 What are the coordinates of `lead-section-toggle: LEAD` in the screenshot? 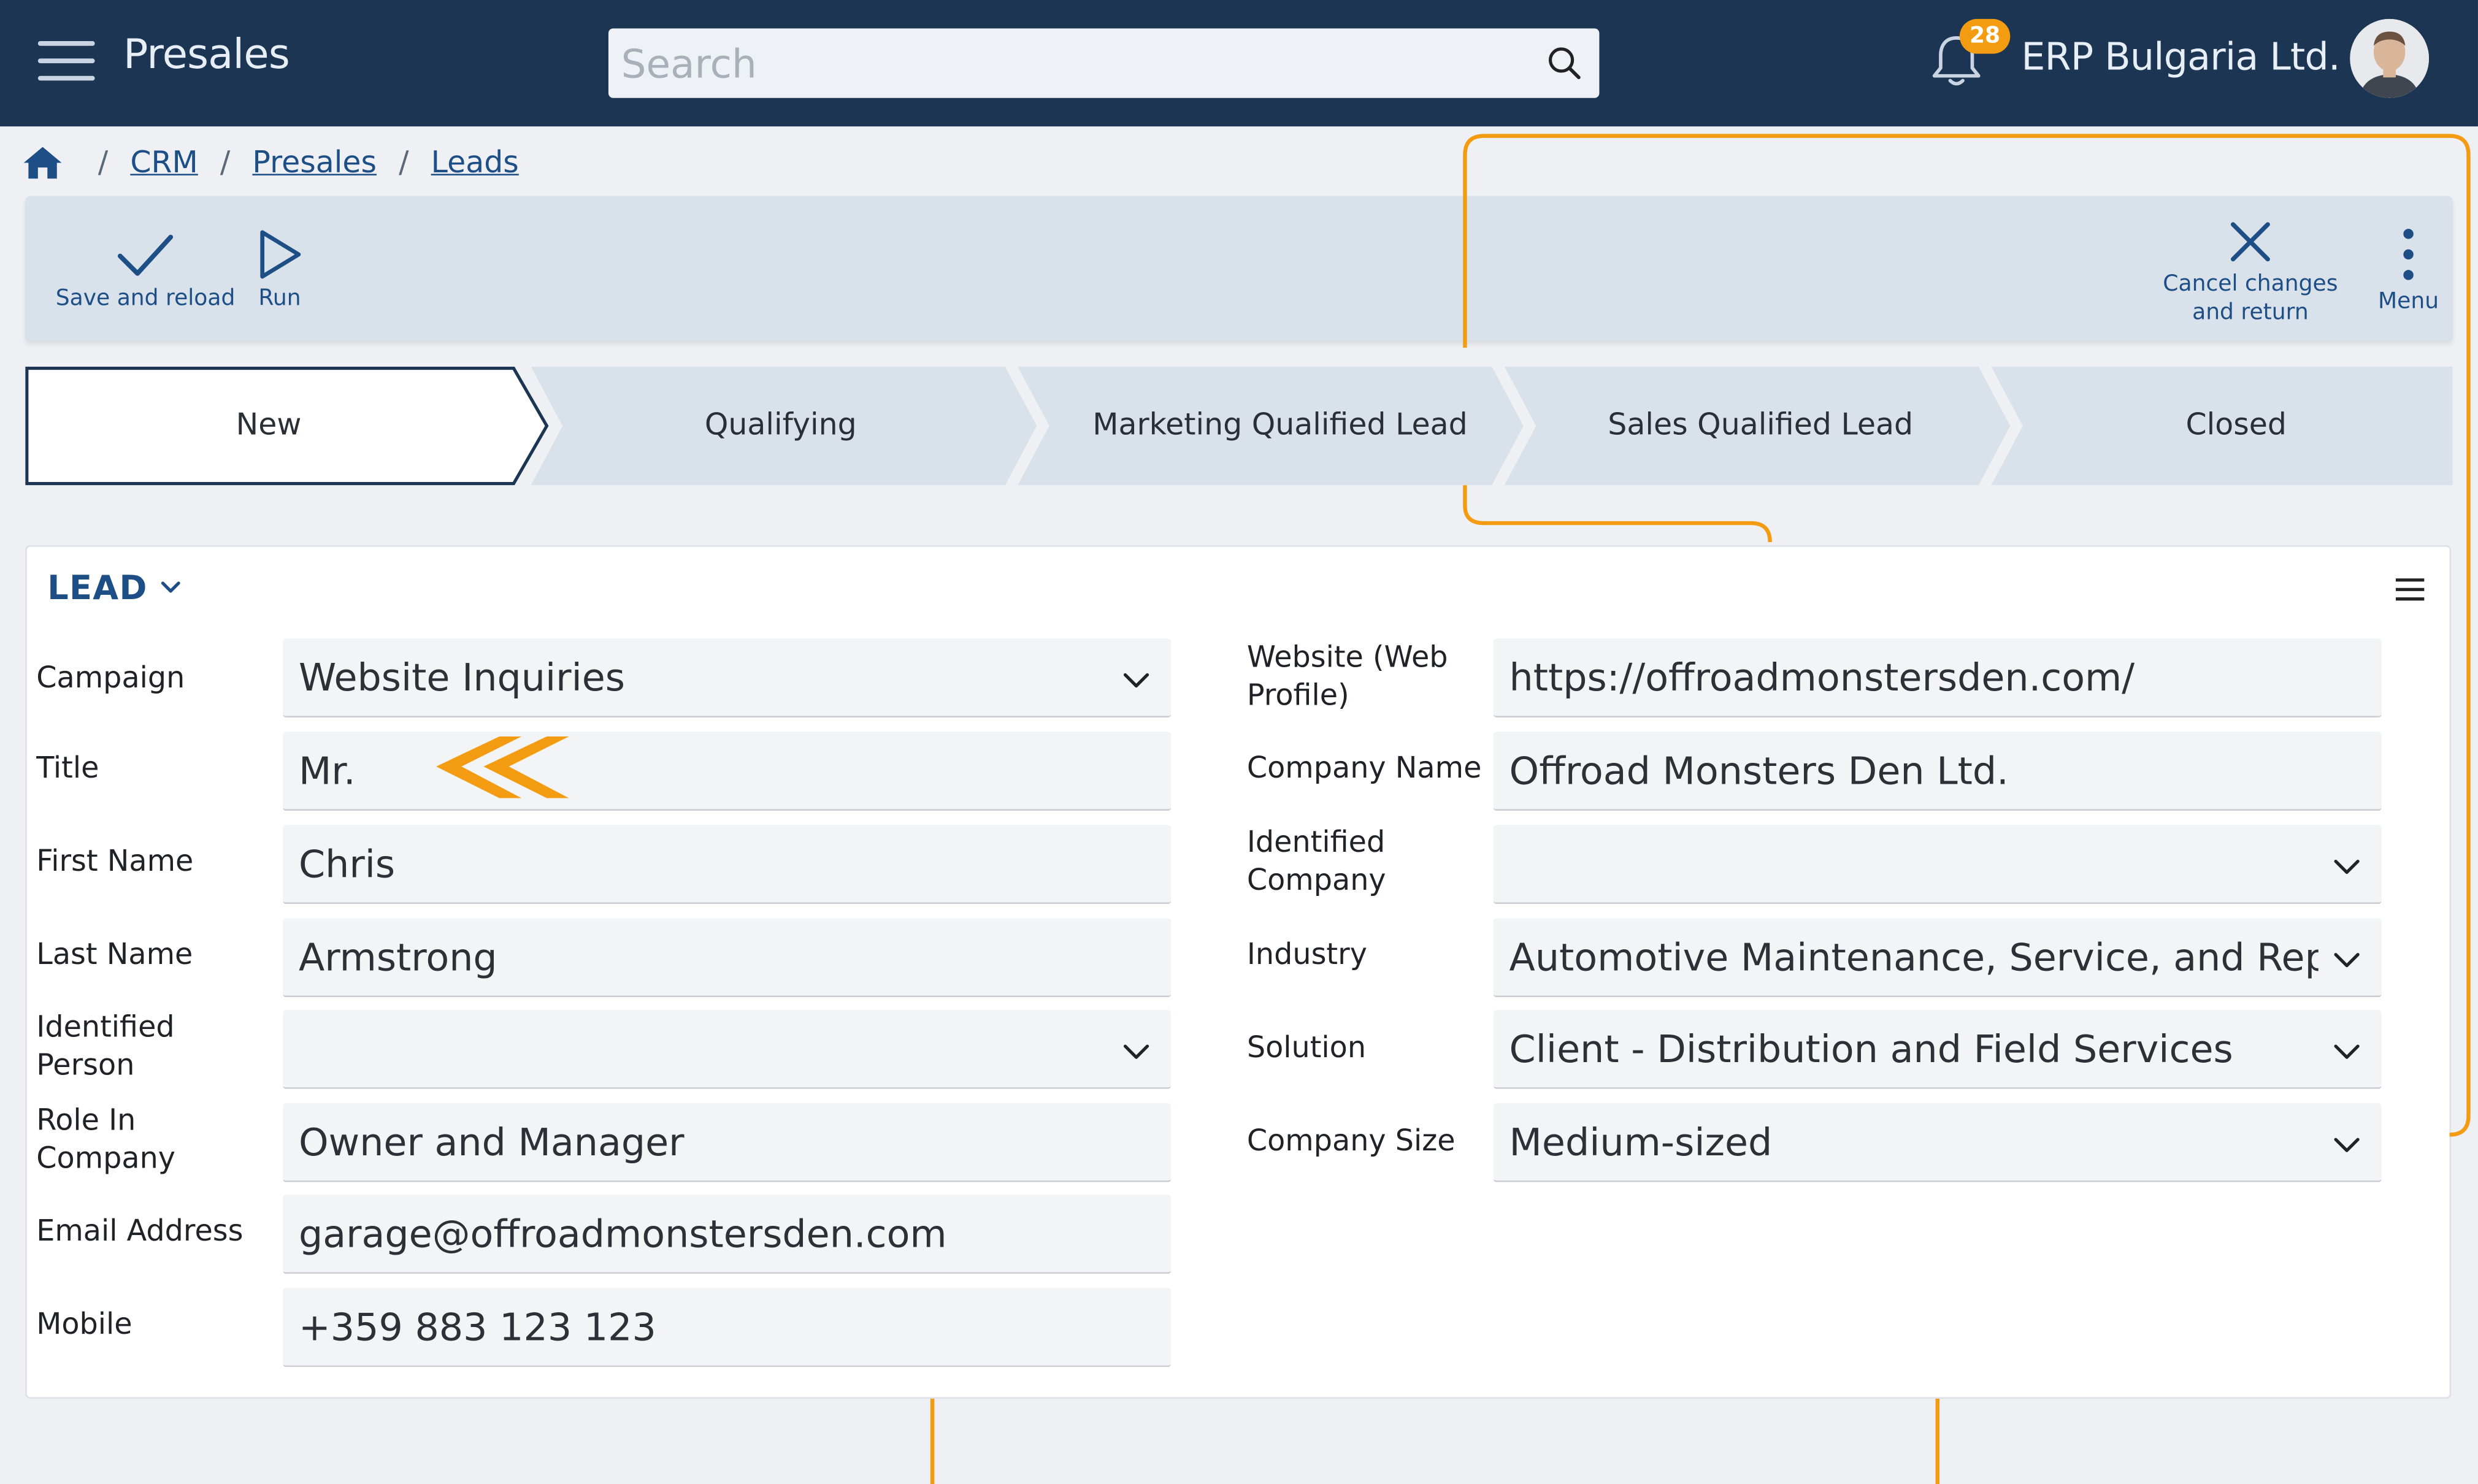 It's located at (114, 588).